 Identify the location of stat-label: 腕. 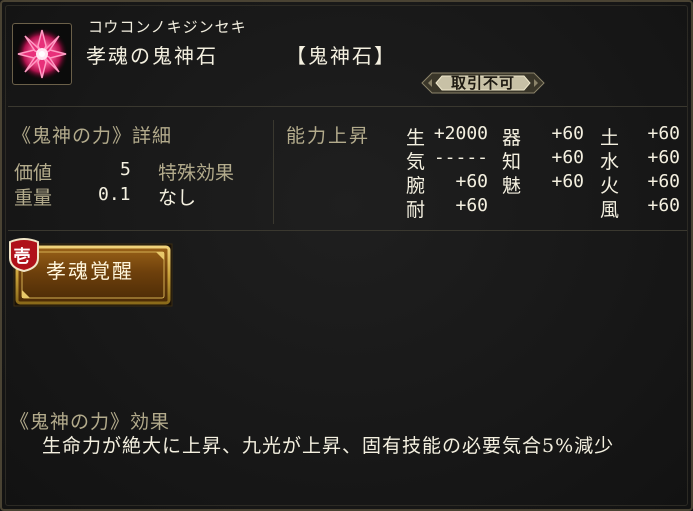
(416, 186).